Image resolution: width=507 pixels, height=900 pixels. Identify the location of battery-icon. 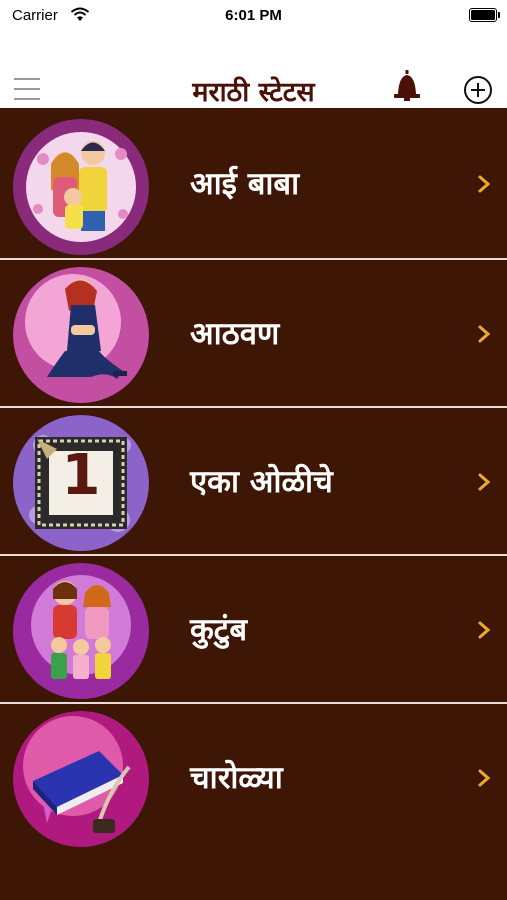
(484, 15).